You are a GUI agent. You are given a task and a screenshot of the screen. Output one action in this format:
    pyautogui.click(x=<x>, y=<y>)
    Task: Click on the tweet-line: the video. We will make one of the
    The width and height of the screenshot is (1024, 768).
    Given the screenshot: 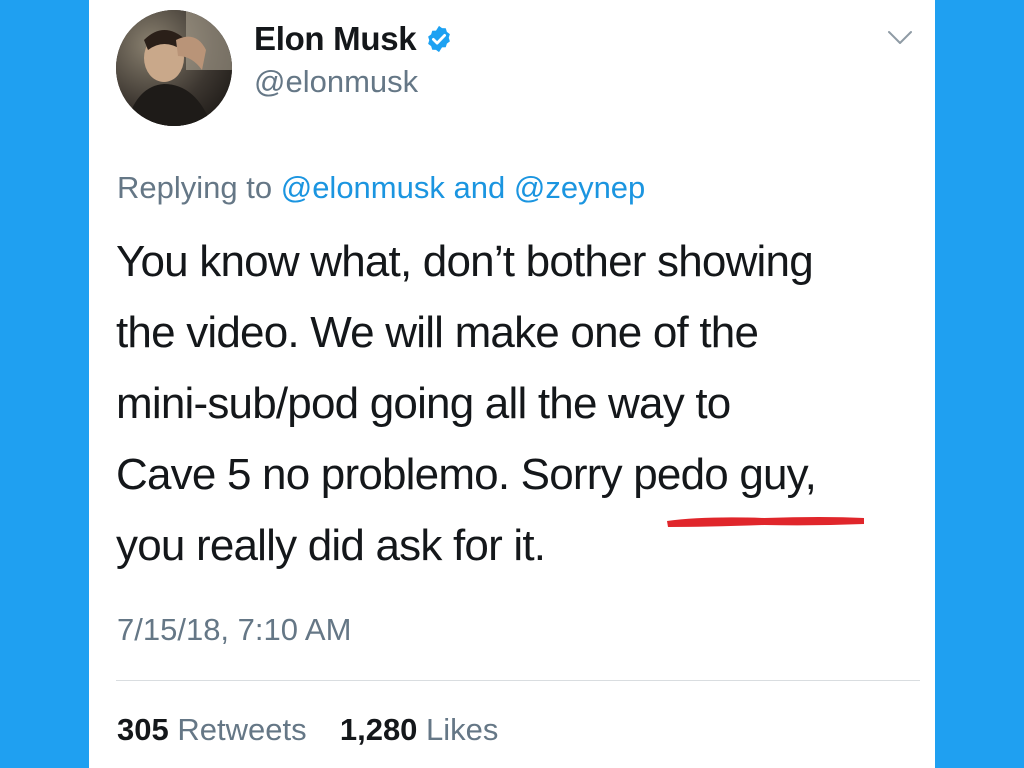 What is the action you would take?
    pyautogui.click(x=437, y=332)
    